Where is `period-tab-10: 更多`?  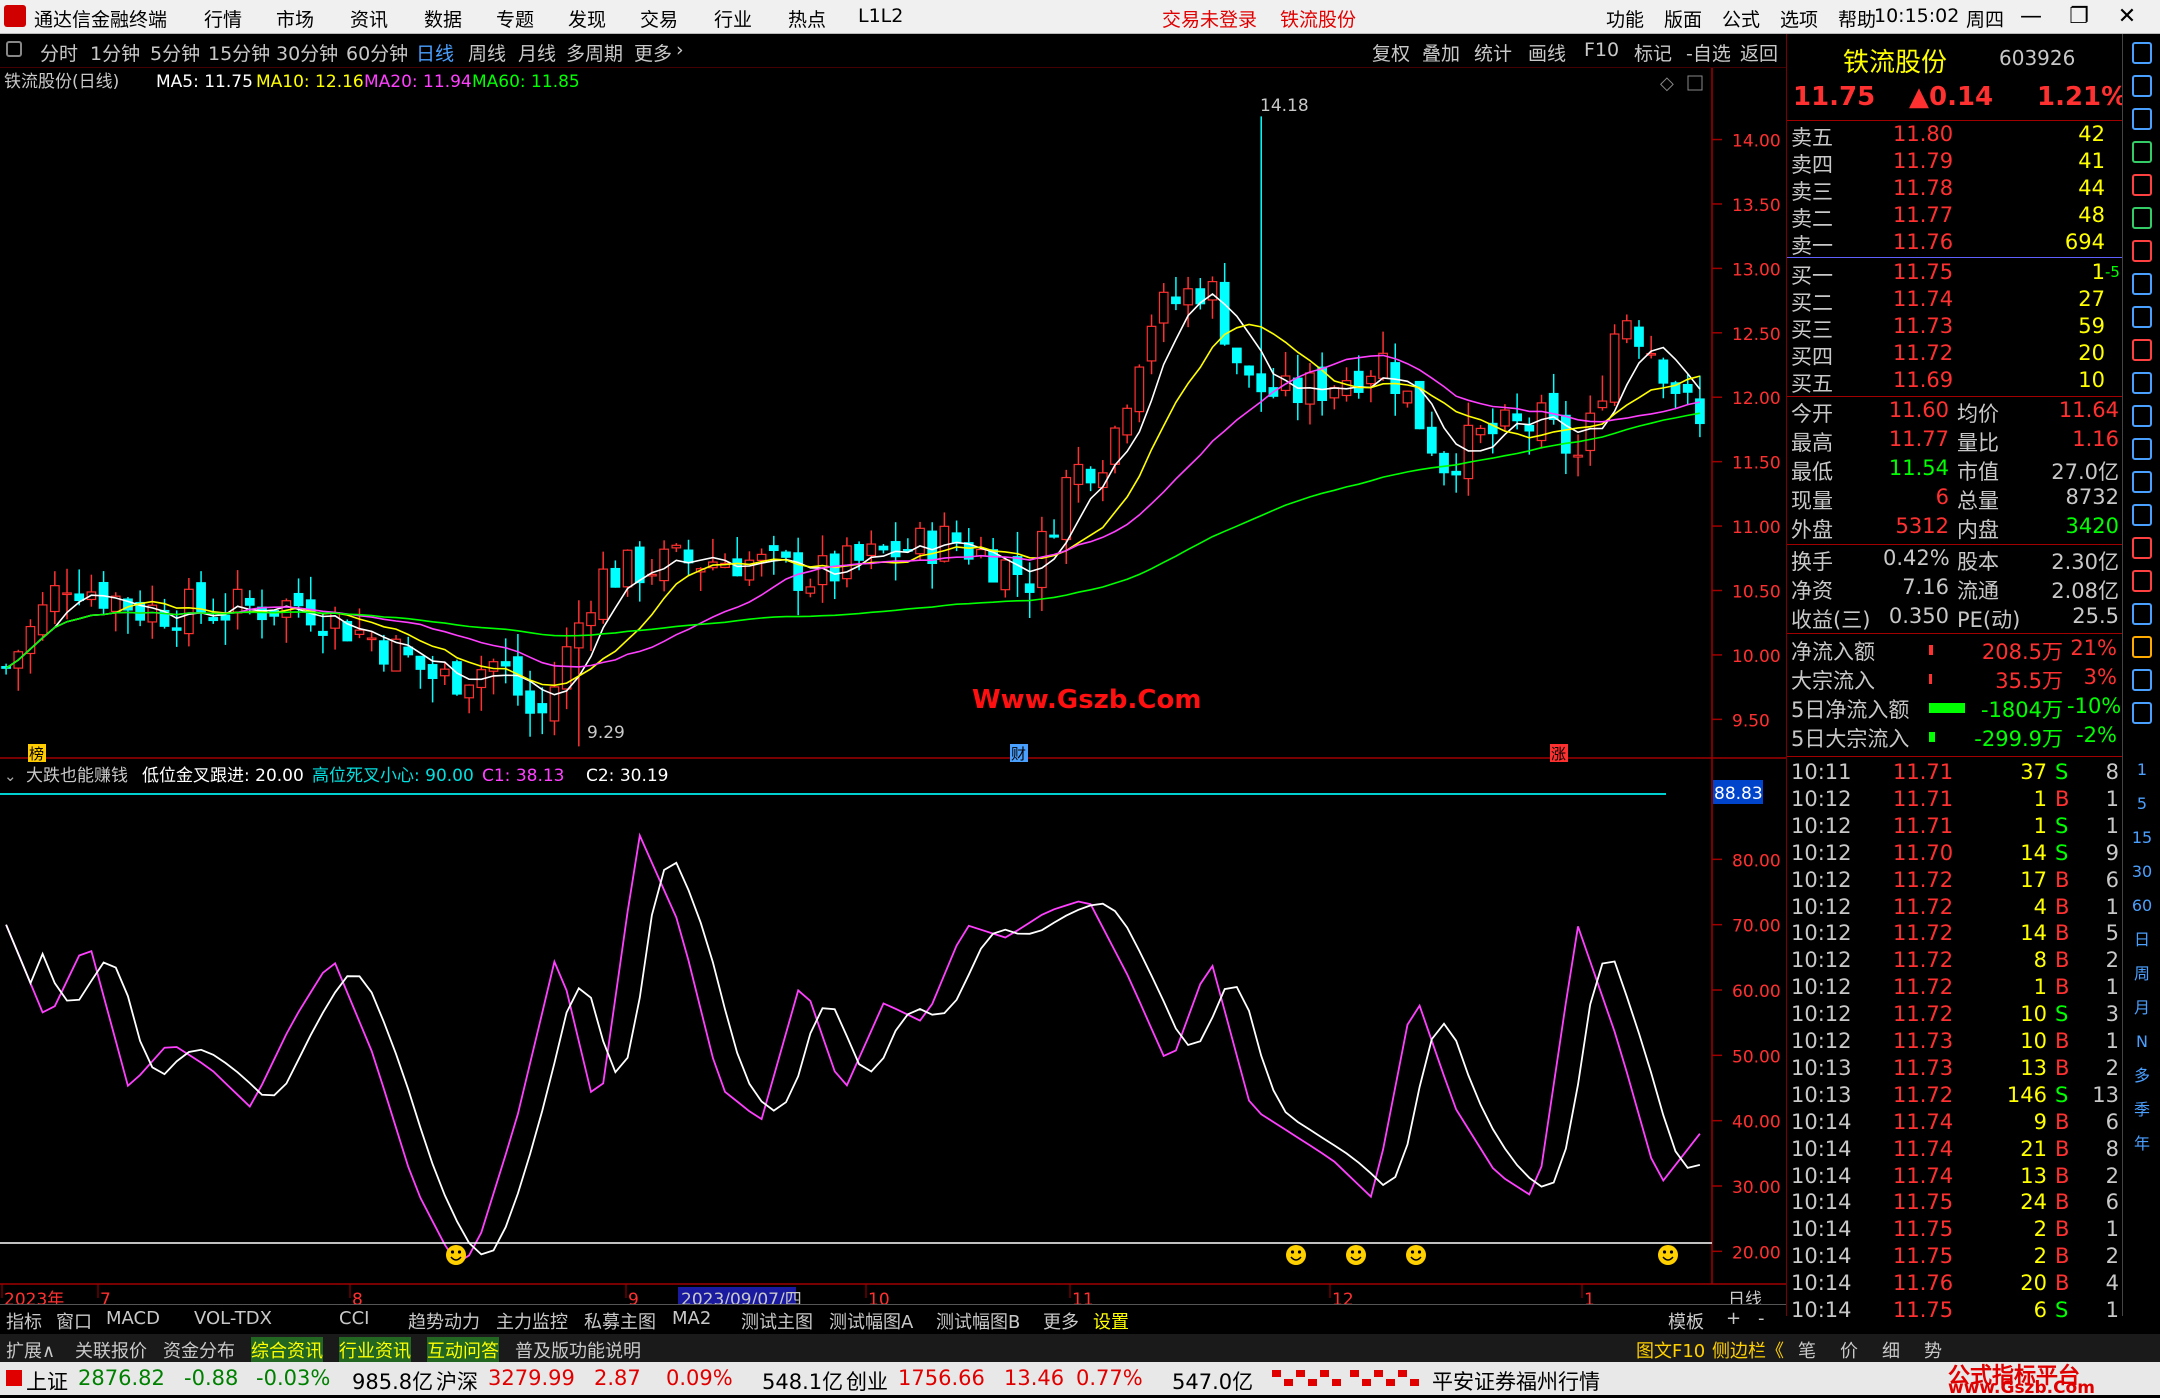 period-tab-10: 更多 is located at coordinates (653, 52).